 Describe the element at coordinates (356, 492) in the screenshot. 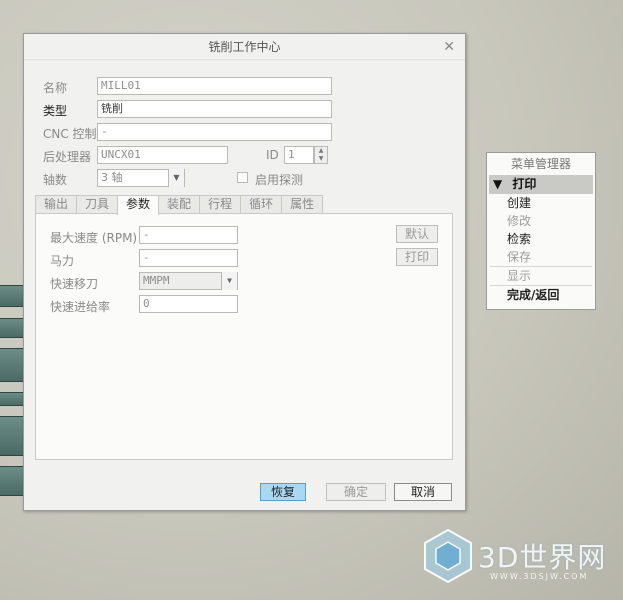

I see `ok-button: 确定` at that location.